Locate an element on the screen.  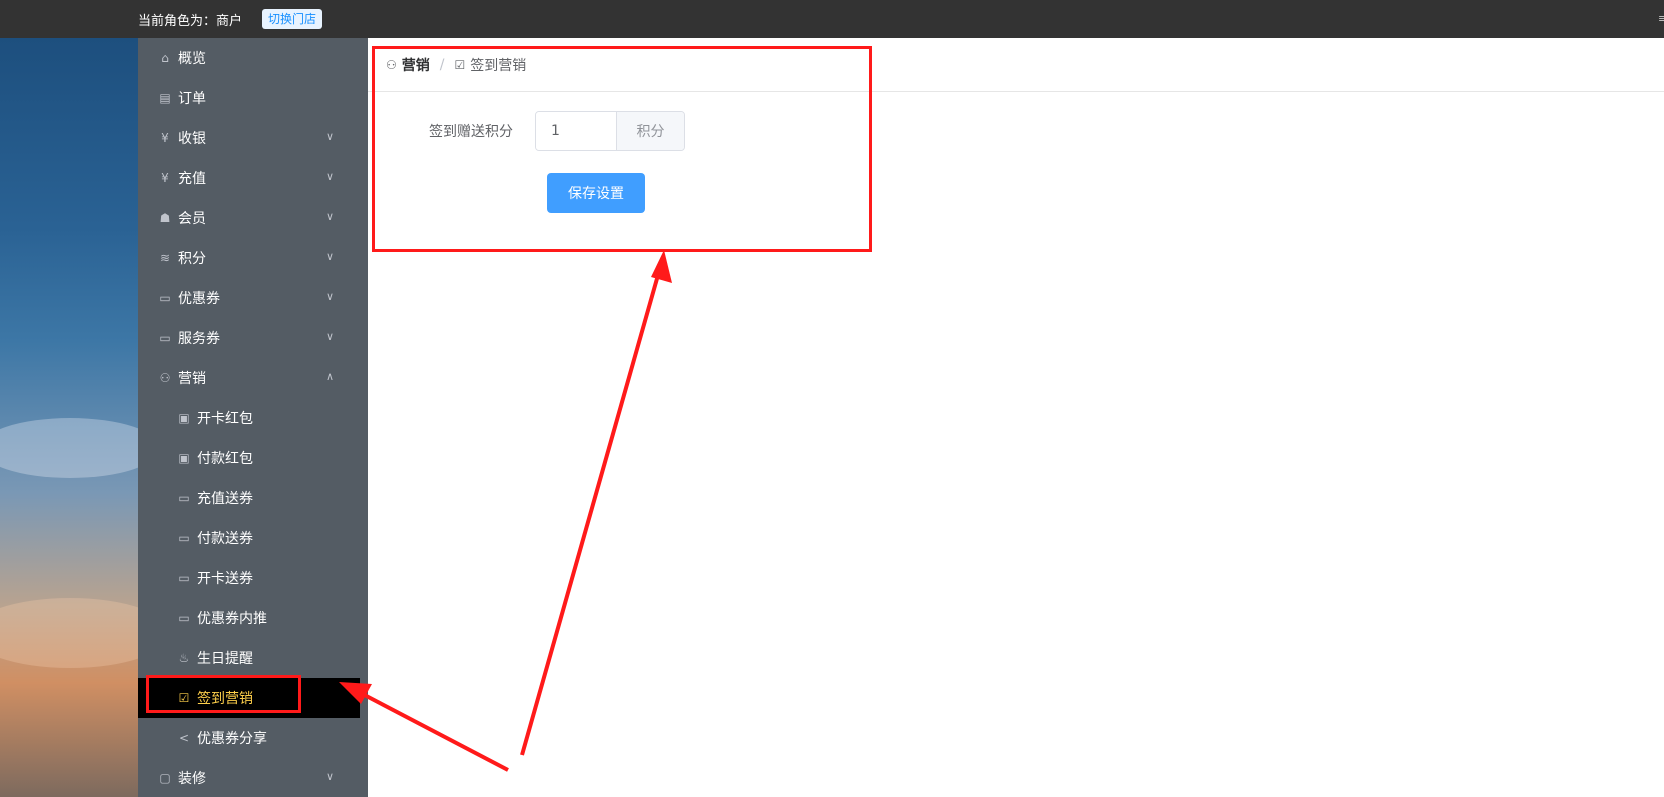
sidebar-item-label: 付款红包 is located at coordinates (225, 459).